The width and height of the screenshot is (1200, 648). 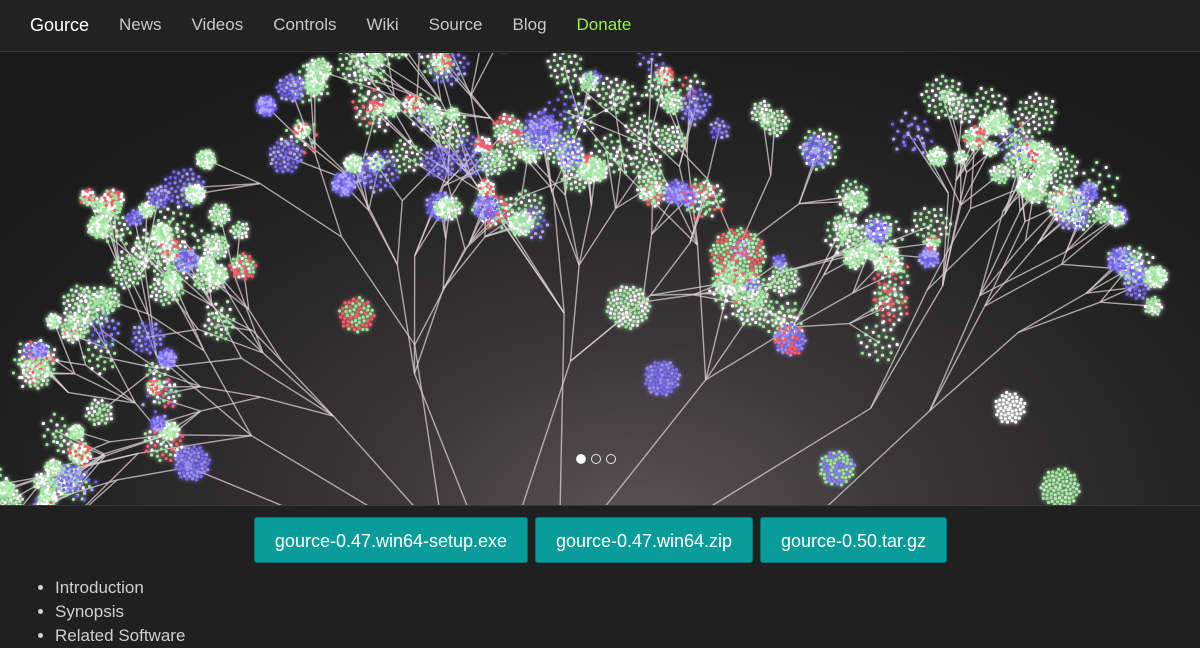 I want to click on nav-item-donate: Donate, so click(x=604, y=25).